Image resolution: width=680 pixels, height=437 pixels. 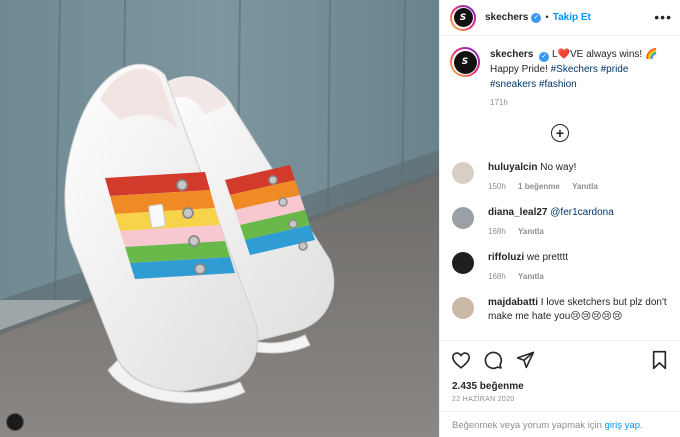 What do you see at coordinates (525, 360) in the screenshot?
I see `share-icon` at bounding box center [525, 360].